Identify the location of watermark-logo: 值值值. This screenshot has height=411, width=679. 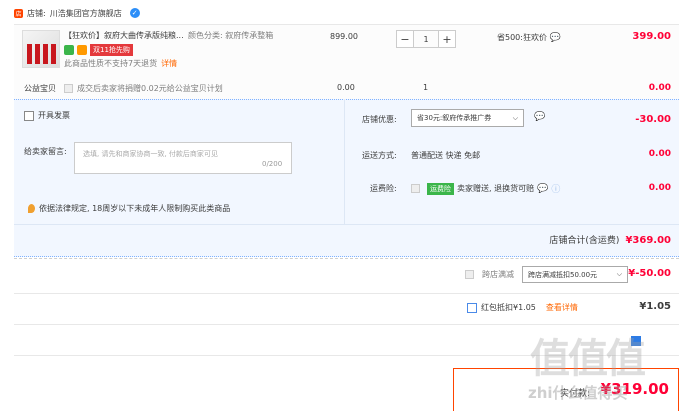
(588, 359).